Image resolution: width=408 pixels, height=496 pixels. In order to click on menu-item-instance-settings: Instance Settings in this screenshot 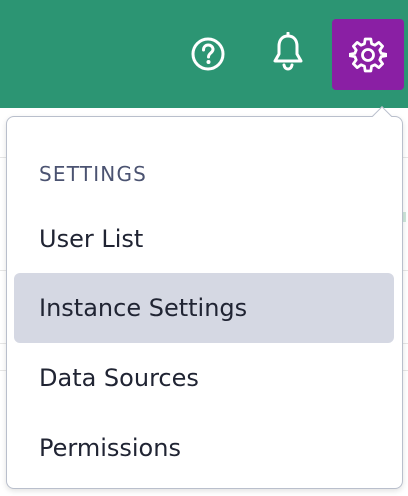, I will do `click(204, 308)`.